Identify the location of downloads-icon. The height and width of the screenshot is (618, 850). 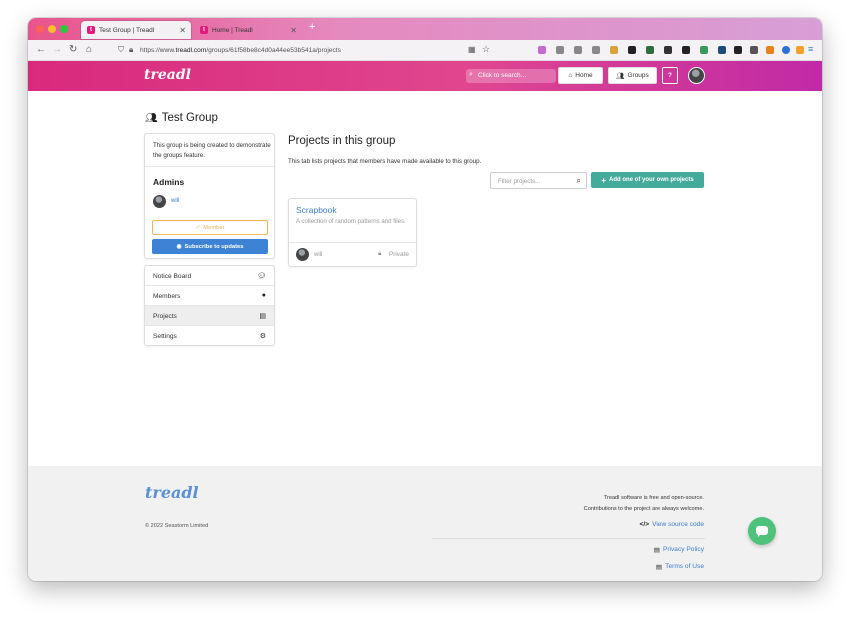
(560, 50).